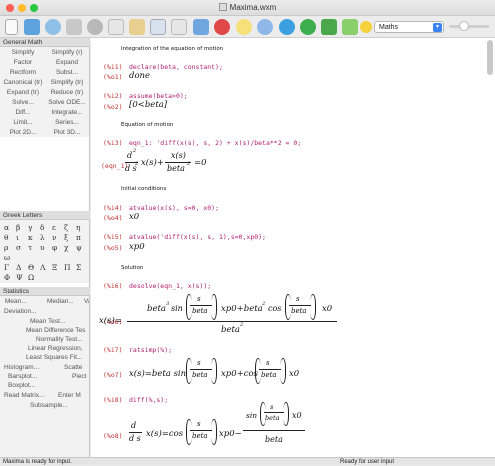 The width and height of the screenshot is (495, 466). Describe the element at coordinates (6, 267) in the screenshot. I see `greek-letter-button: Γ` at that location.